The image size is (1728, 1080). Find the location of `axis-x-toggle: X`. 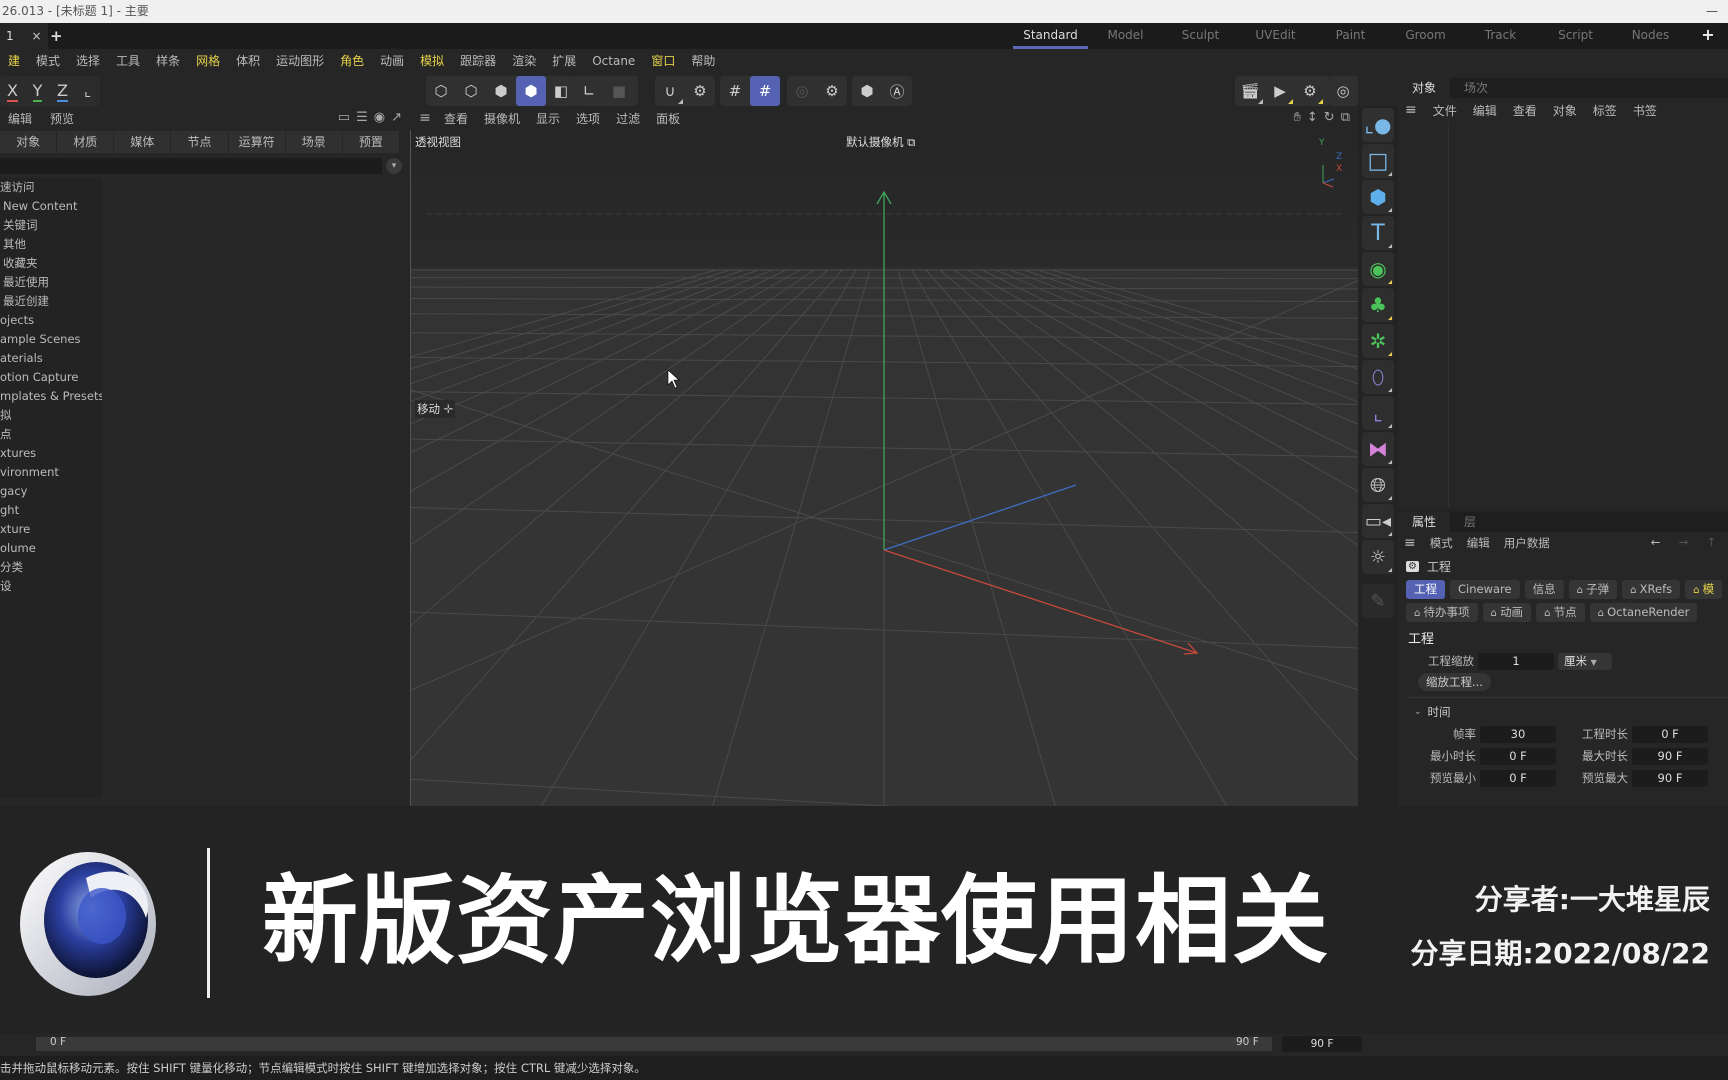

axis-x-toggle: X is located at coordinates (12, 91).